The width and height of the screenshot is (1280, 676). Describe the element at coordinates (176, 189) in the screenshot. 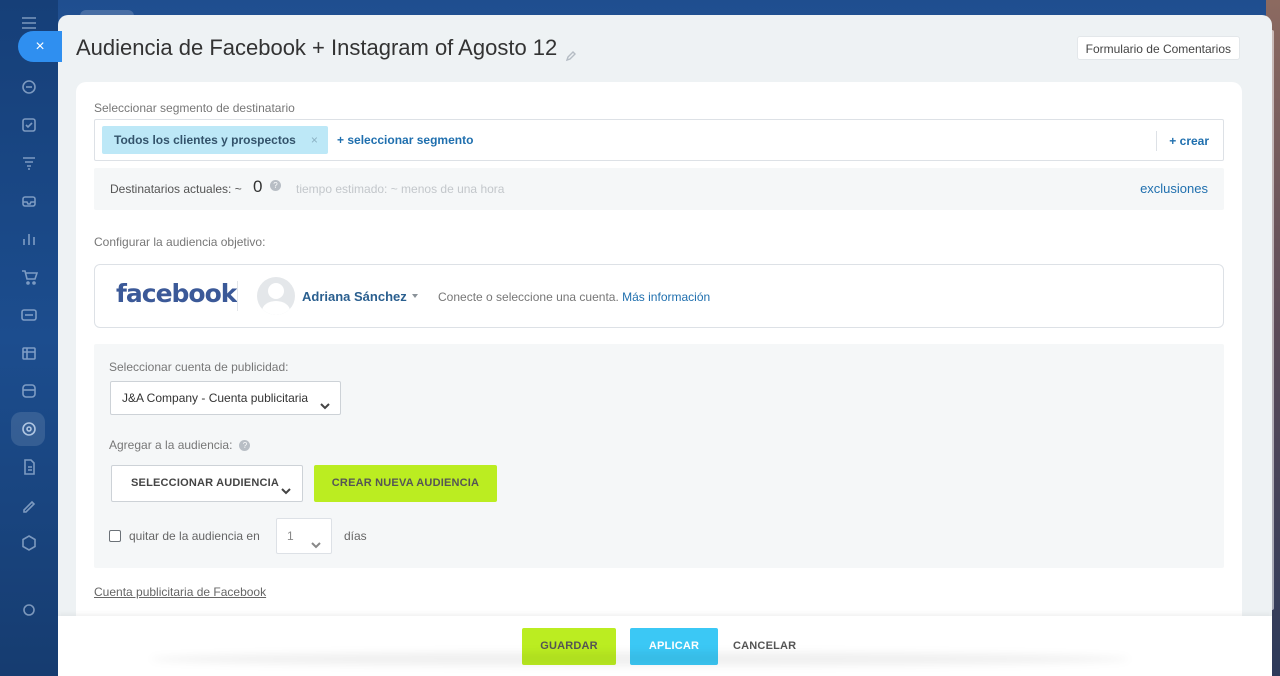

I see `recipients-label: Destinatarios actuales: ~` at that location.